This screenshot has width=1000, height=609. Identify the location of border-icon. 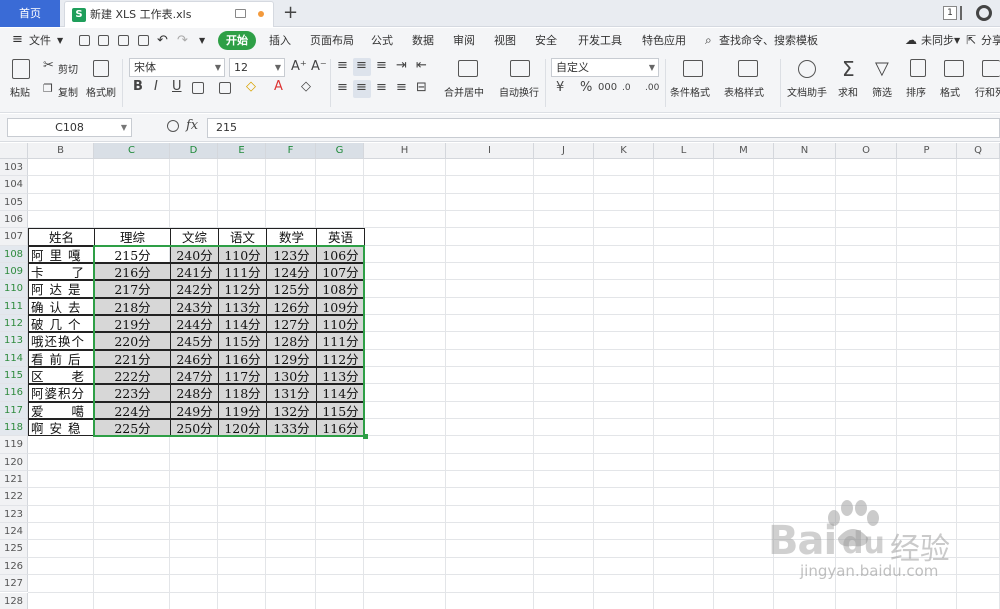
(198, 88).